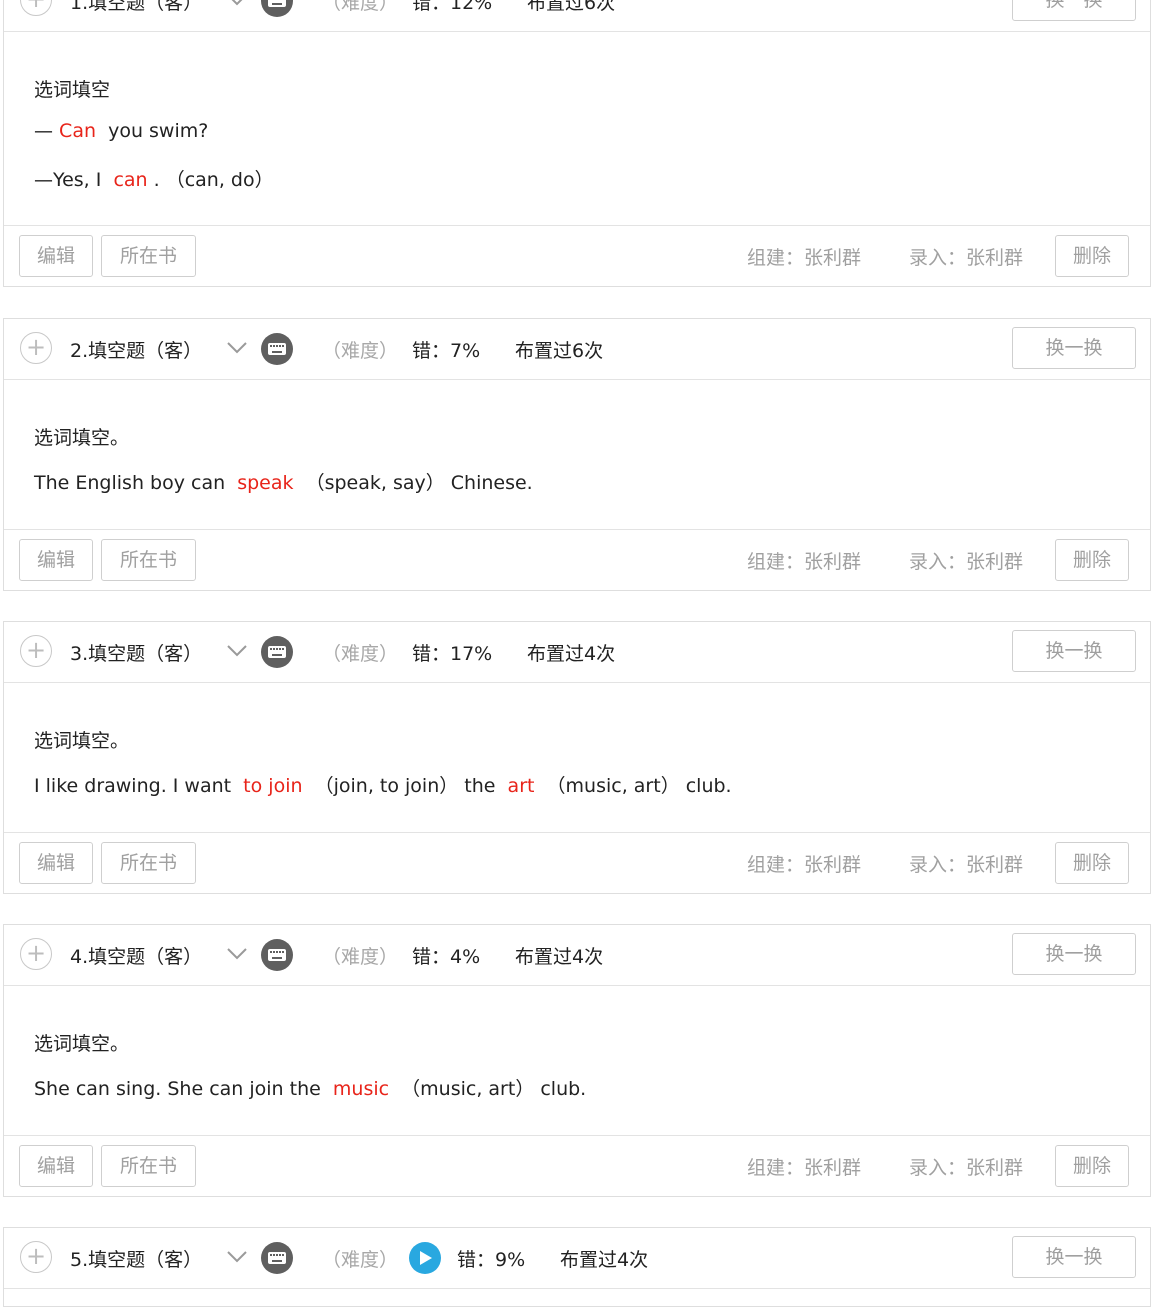  Describe the element at coordinates (577, 16) in the screenshot. I see `question-header: + 1.填空题（客） （难度） 错：12% 布置过6次 换一换` at that location.